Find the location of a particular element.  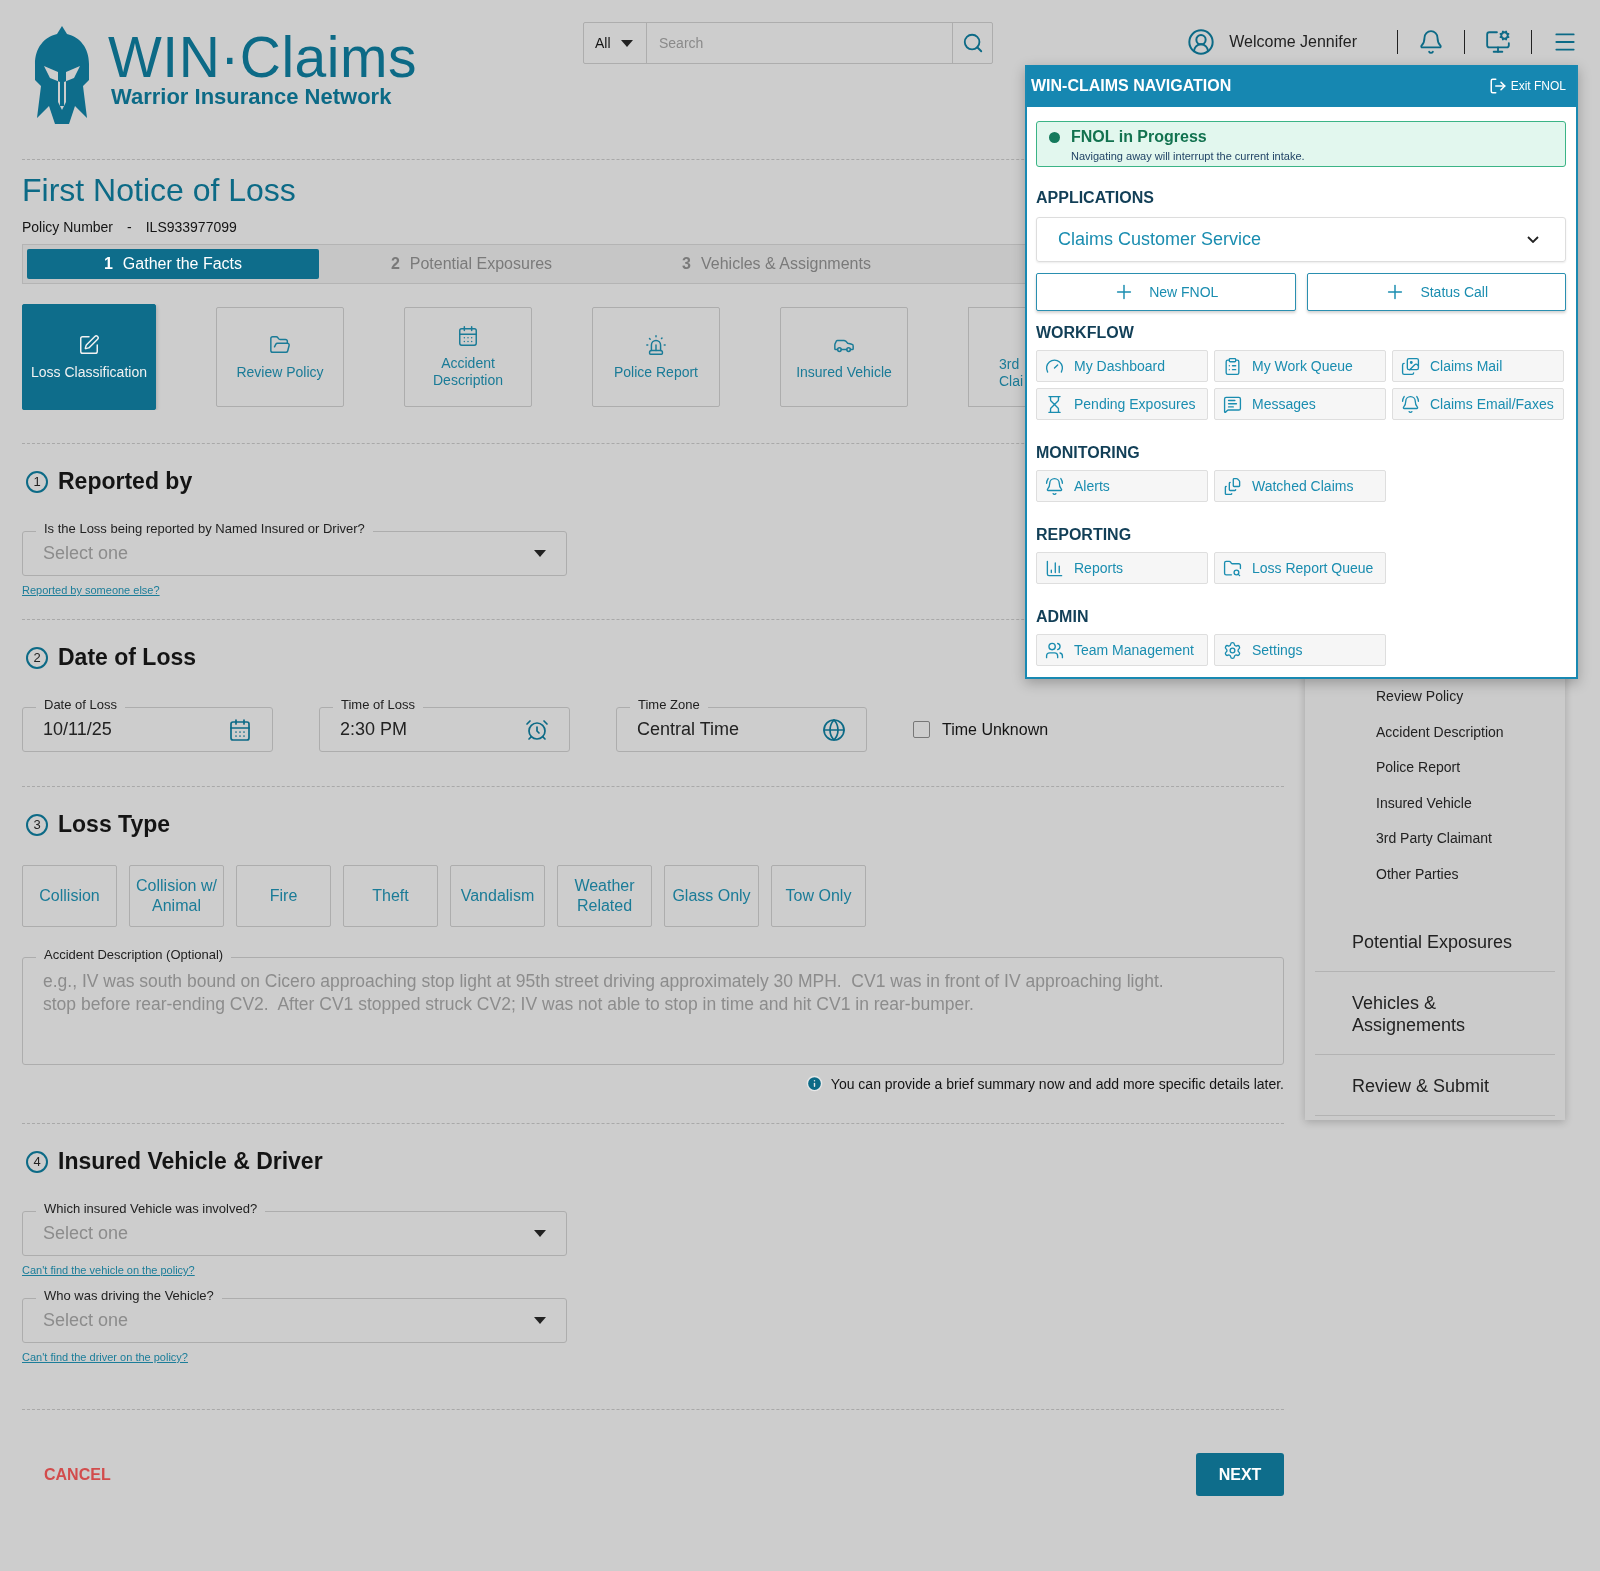

substep-card: Police Report is located at coordinates (656, 357).